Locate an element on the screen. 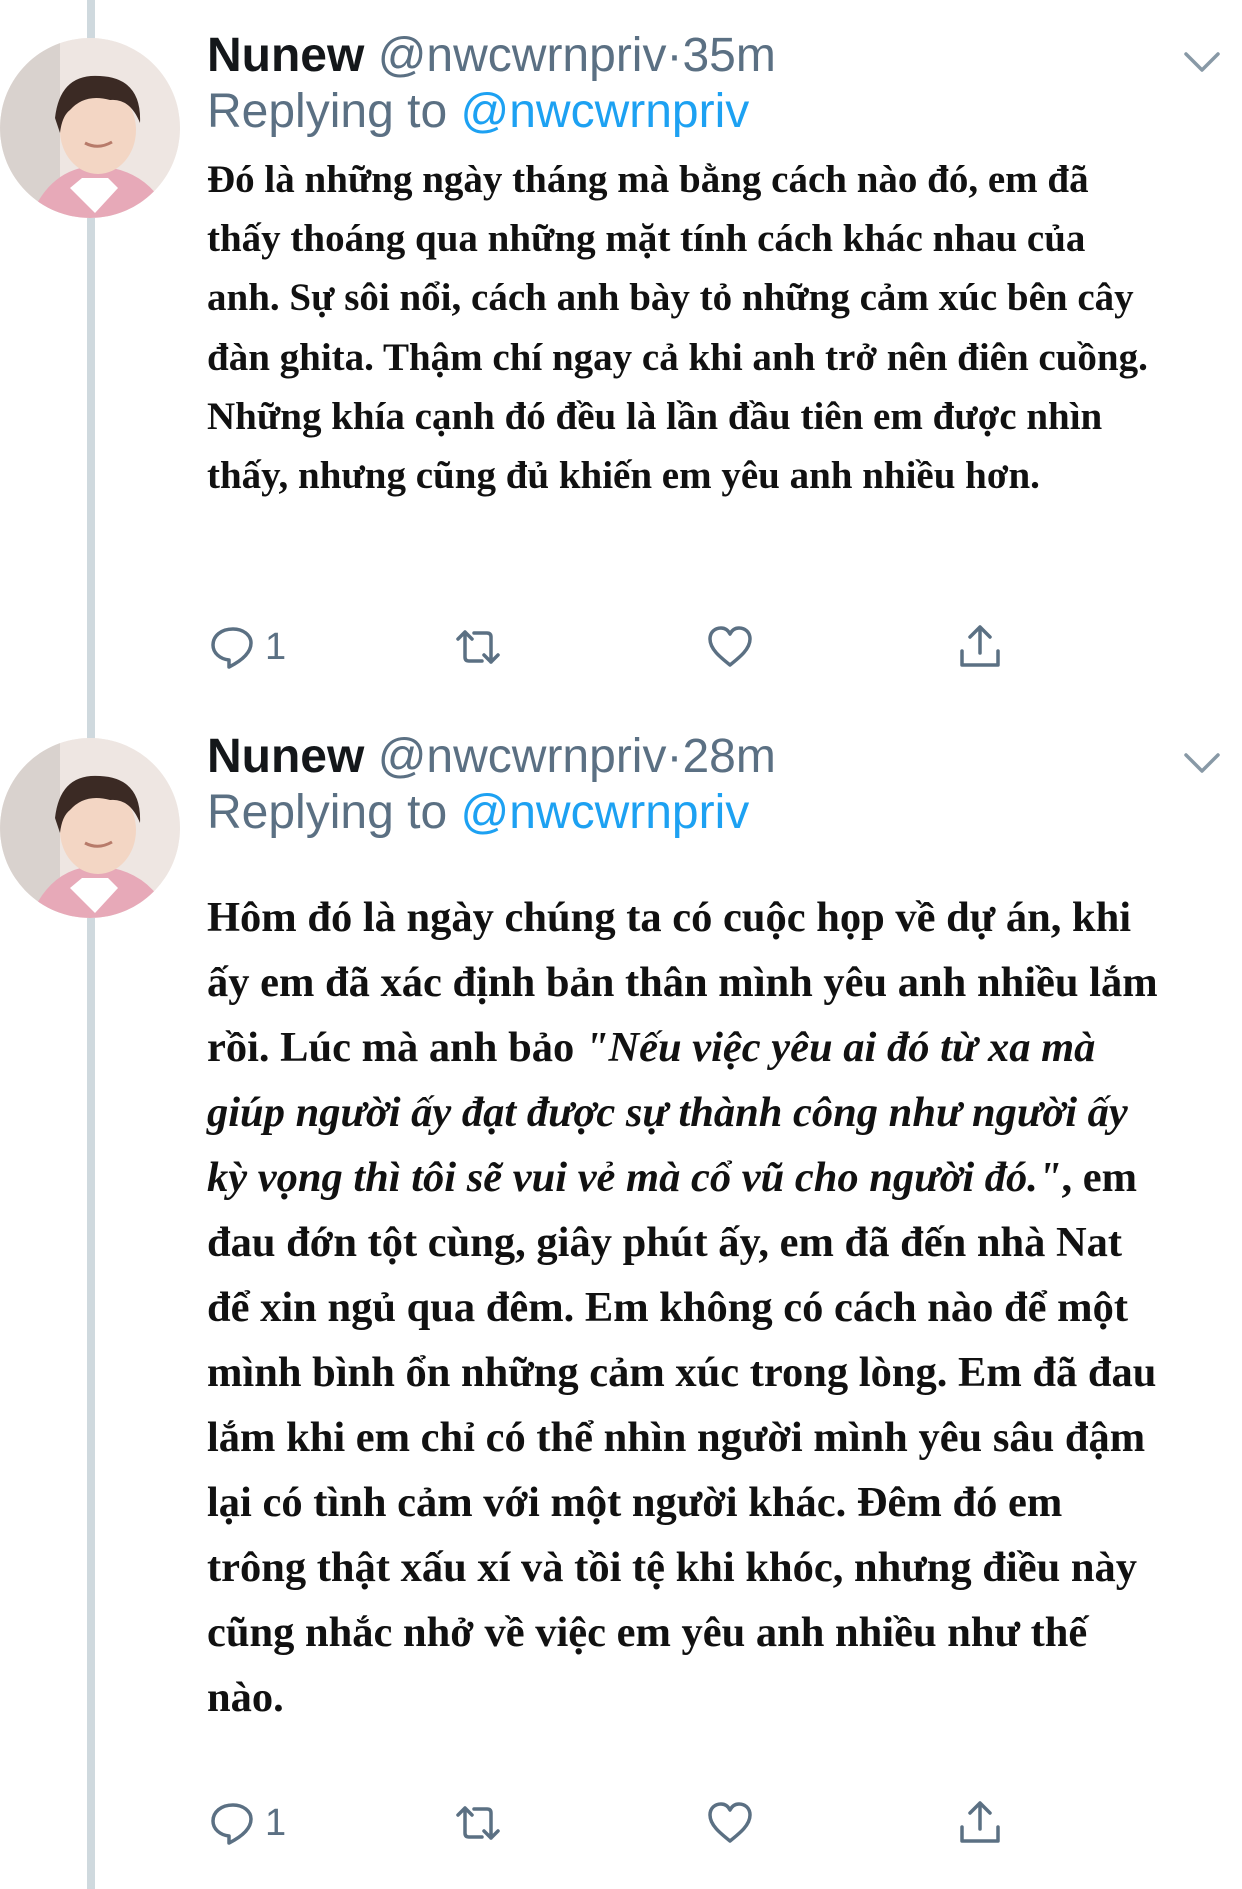  tweet-header: Nunew @nwcwrnpriv·35m is located at coordinates (491, 56).